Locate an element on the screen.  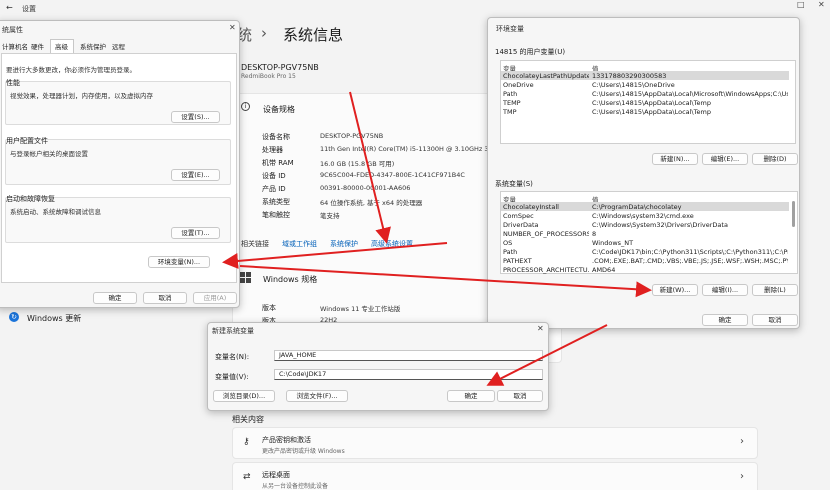
arrow-to-system-new is located at coordinates (445, 281).